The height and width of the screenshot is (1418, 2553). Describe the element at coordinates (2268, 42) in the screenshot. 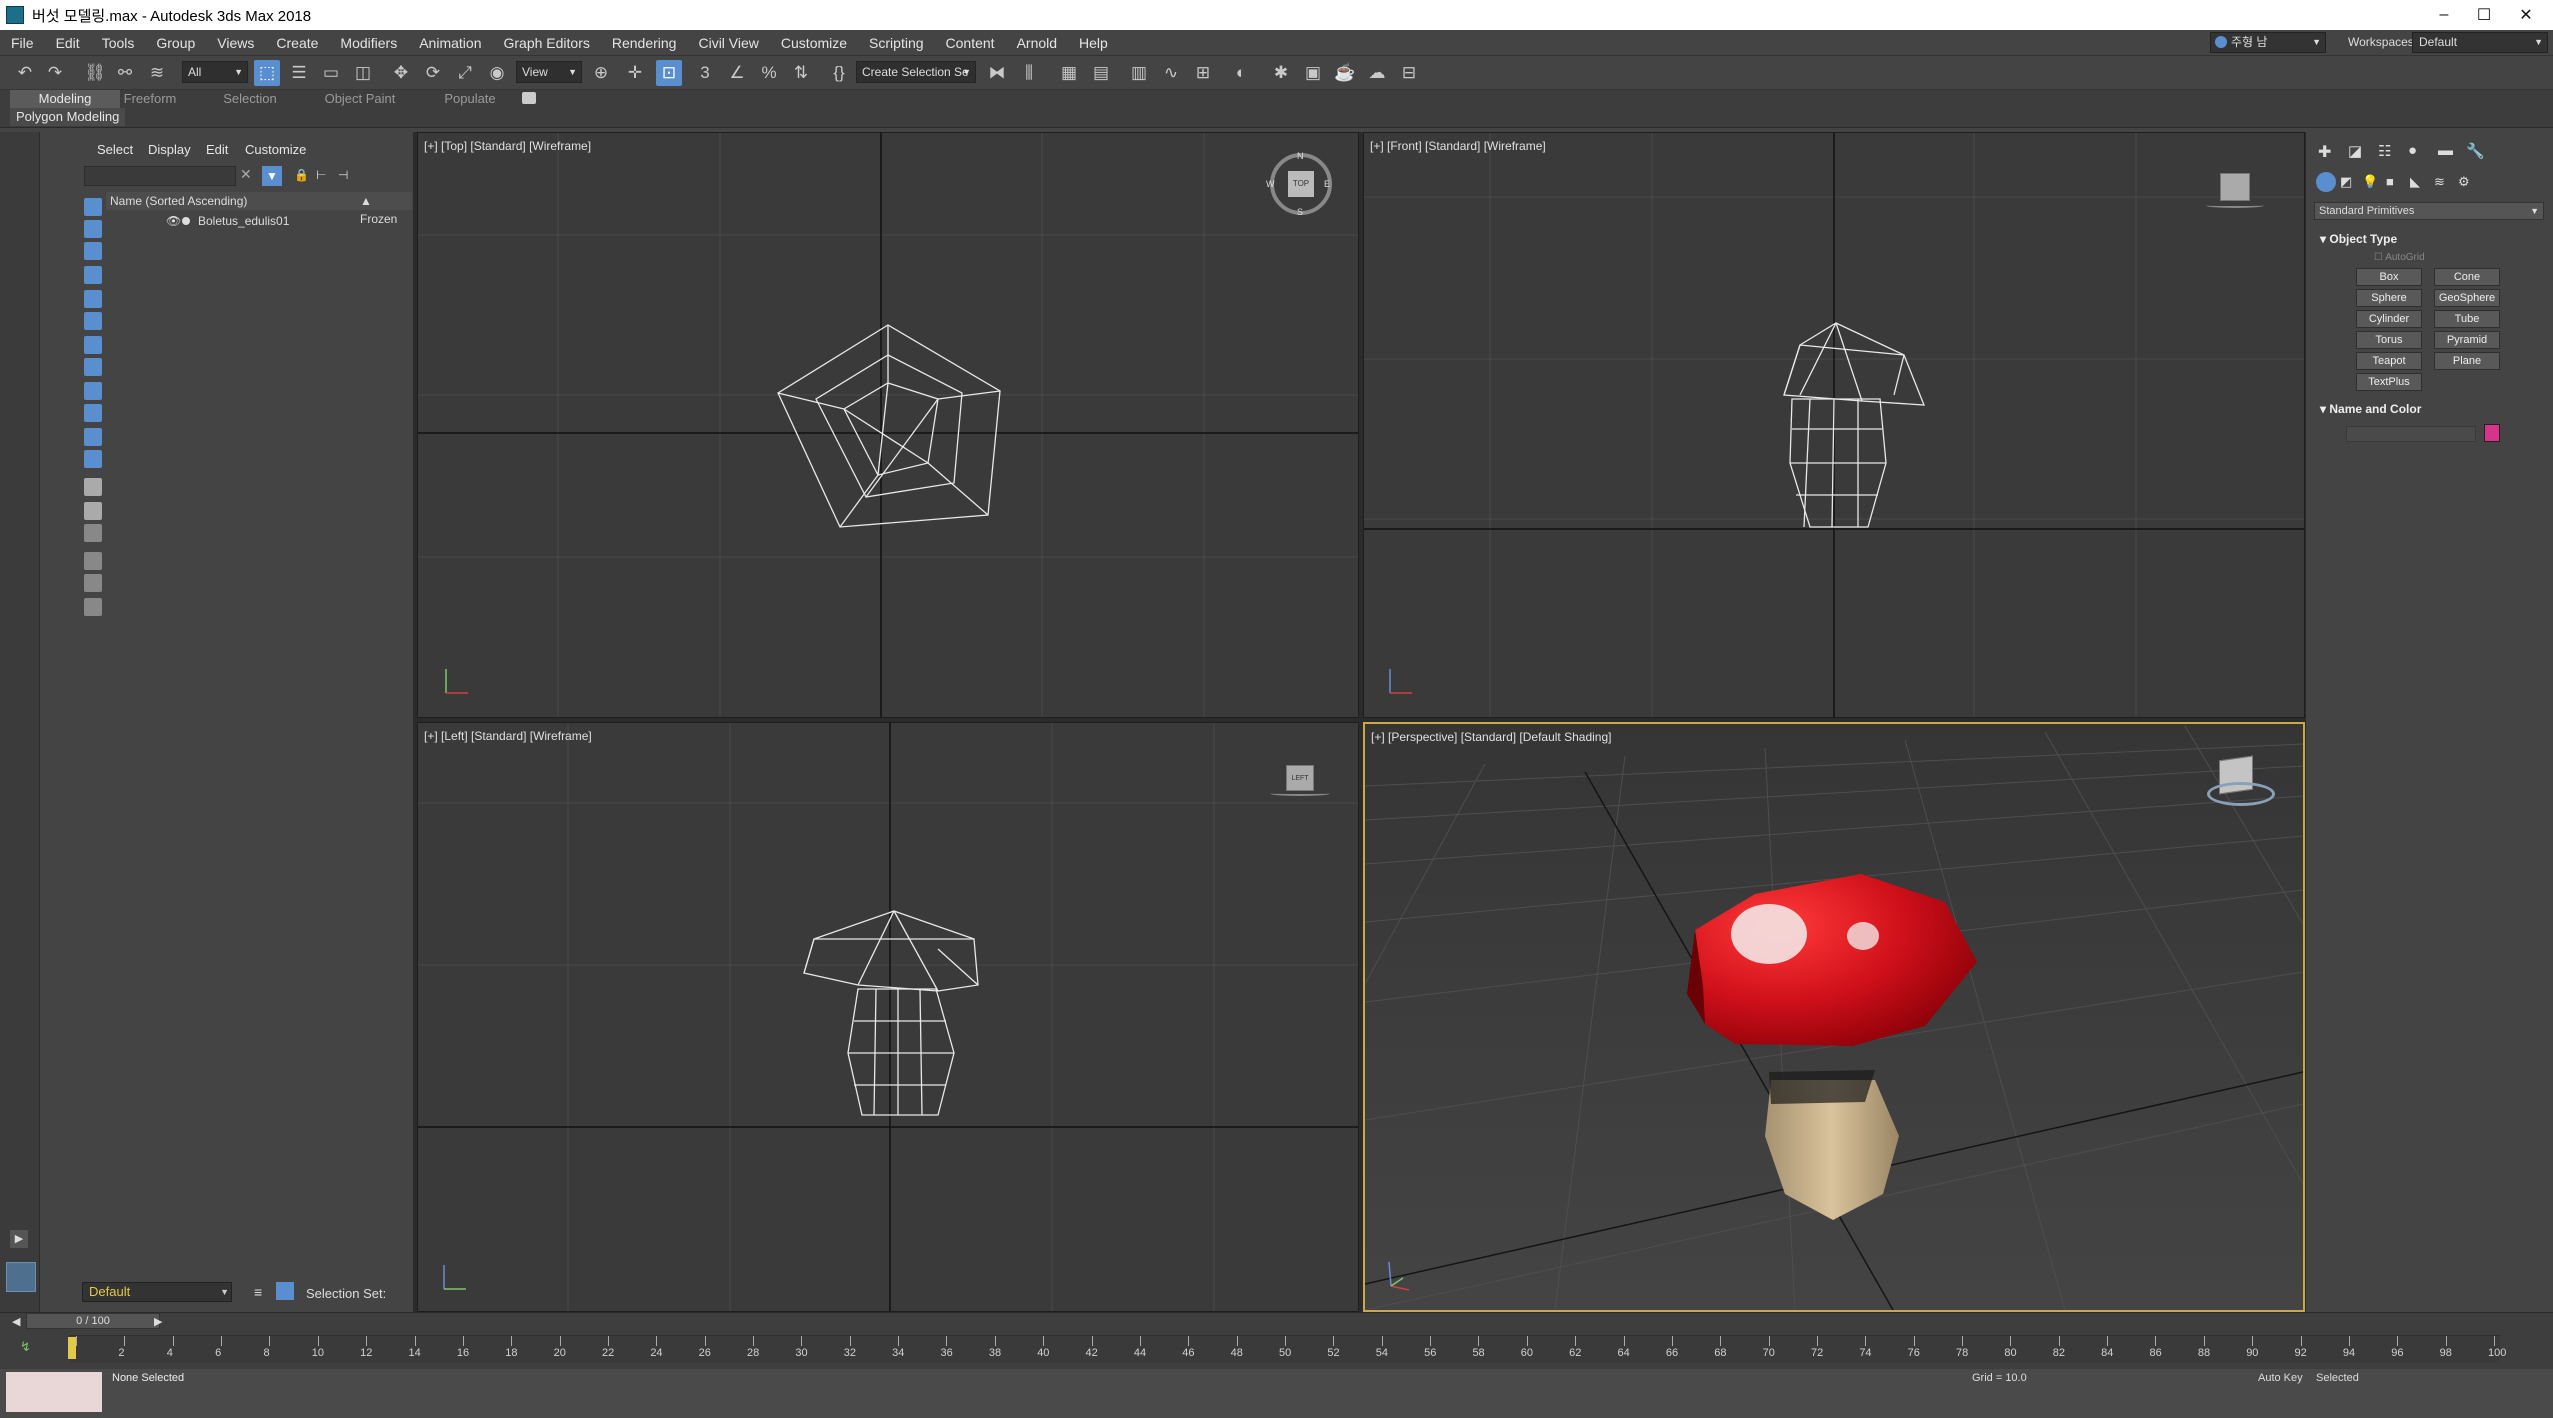

I see `user-account-dropdown: 주형 남 ▼` at that location.